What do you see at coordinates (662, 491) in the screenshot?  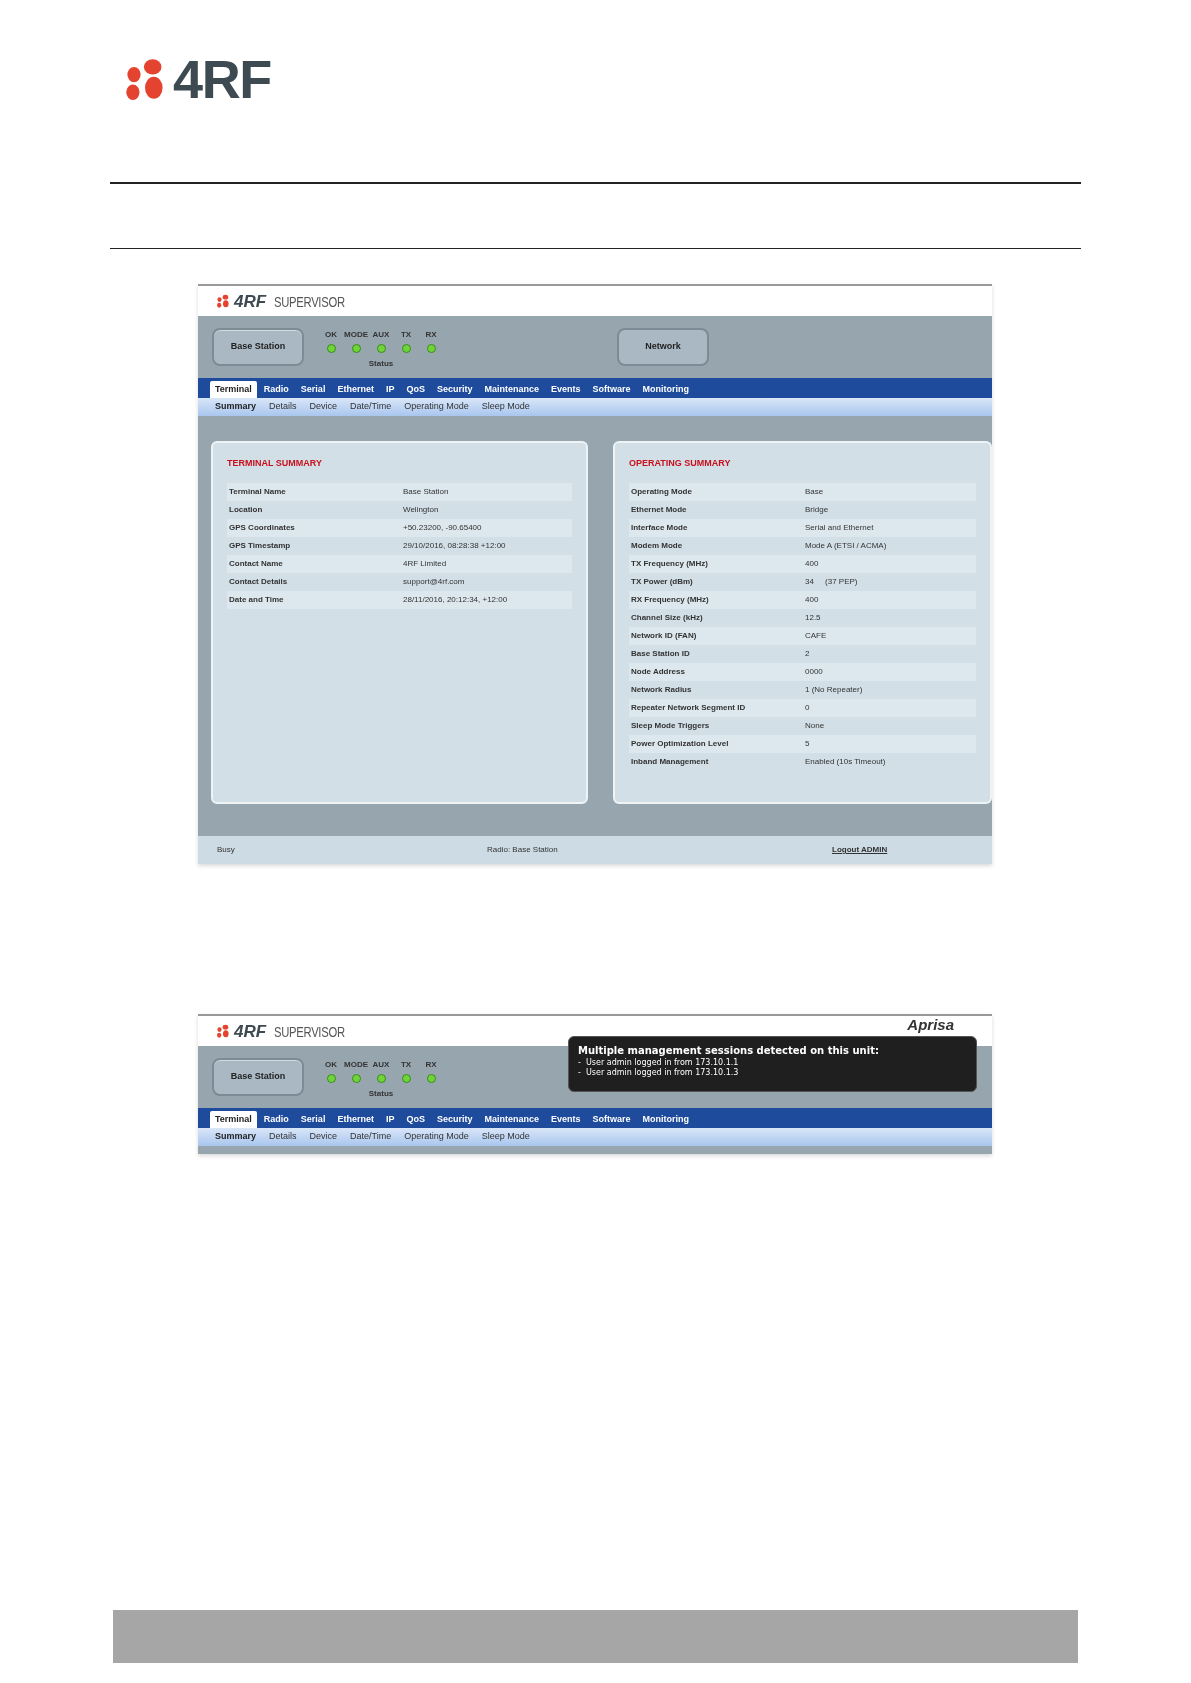 I see `field-label: Operating Mode` at bounding box center [662, 491].